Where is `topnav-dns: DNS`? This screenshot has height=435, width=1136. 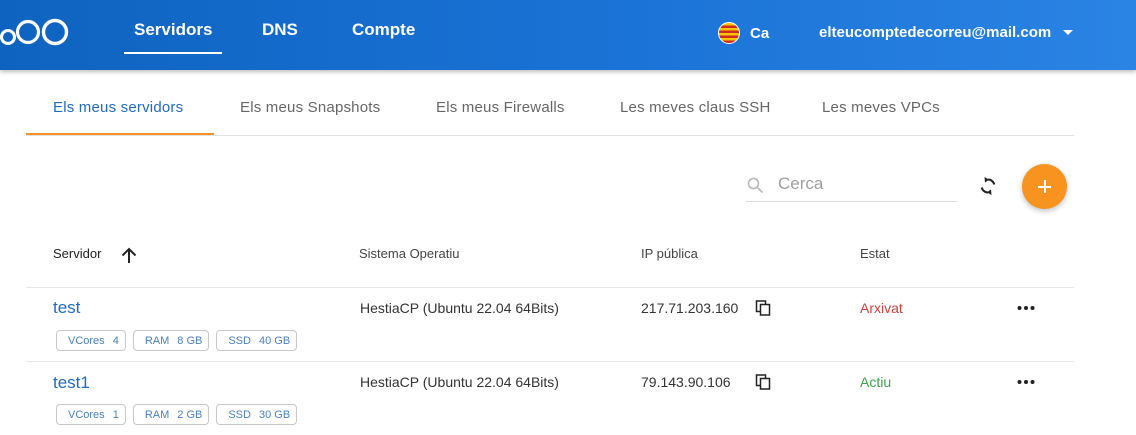
topnav-dns: DNS is located at coordinates (280, 32).